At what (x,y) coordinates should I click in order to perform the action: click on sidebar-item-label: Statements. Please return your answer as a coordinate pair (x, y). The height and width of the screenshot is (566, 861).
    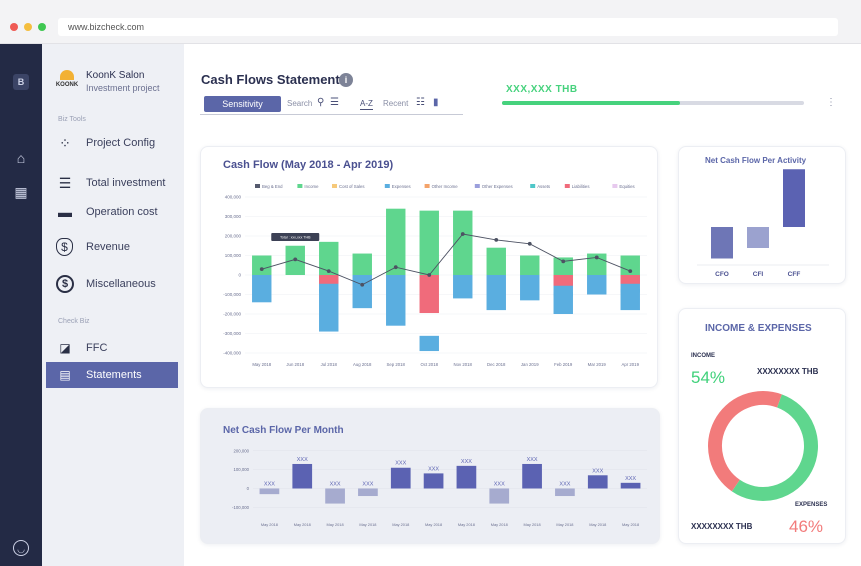
    Looking at the image, I should click on (114, 375).